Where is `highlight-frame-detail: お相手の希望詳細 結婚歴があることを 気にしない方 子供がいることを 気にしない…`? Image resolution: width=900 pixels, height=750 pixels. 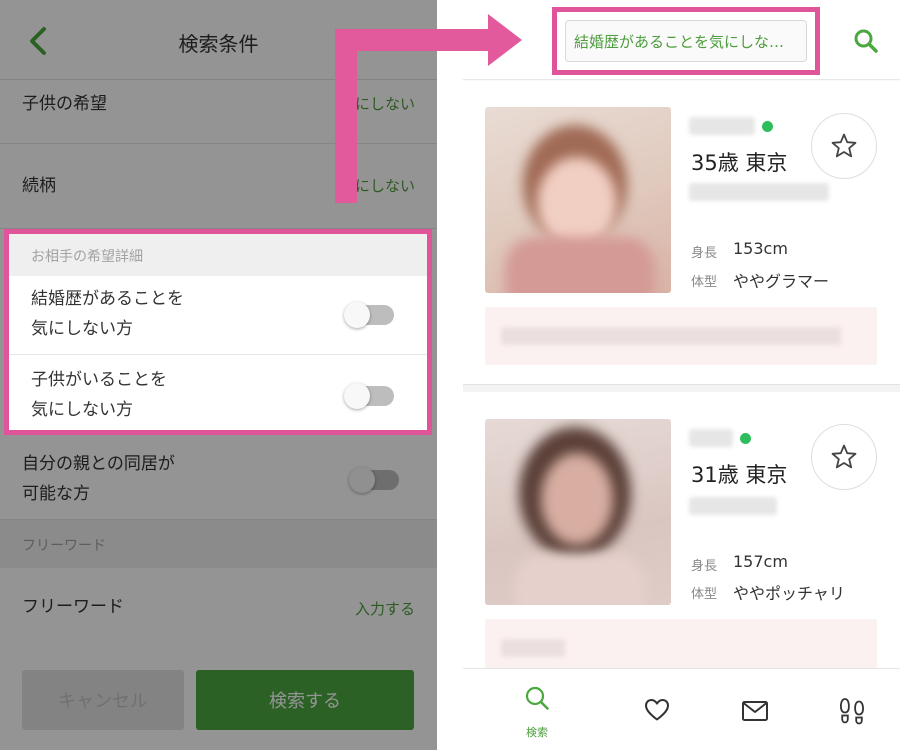 highlight-frame-detail: お相手の希望詳細 結婚歴があることを 気にしない方 子供がいることを 気にしない… is located at coordinates (218, 332).